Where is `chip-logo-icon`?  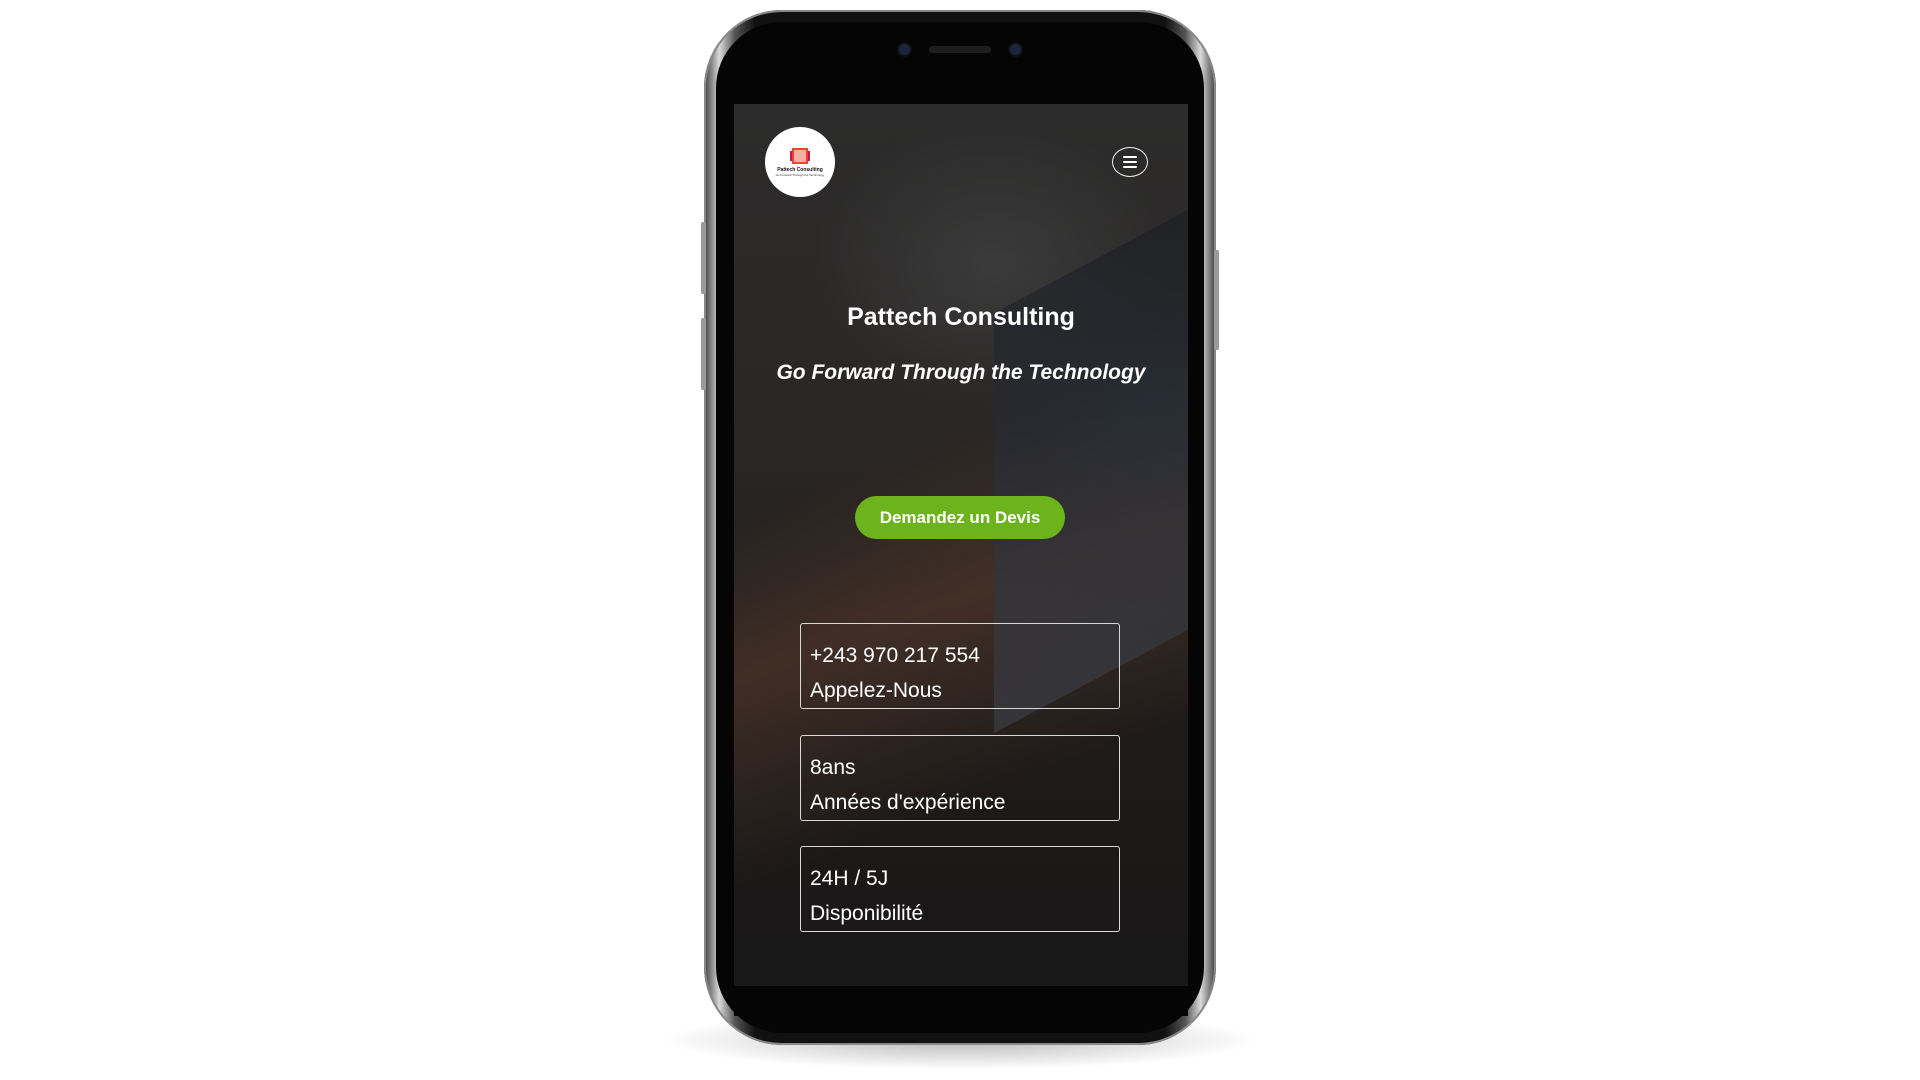
chip-logo-icon is located at coordinates (800, 155).